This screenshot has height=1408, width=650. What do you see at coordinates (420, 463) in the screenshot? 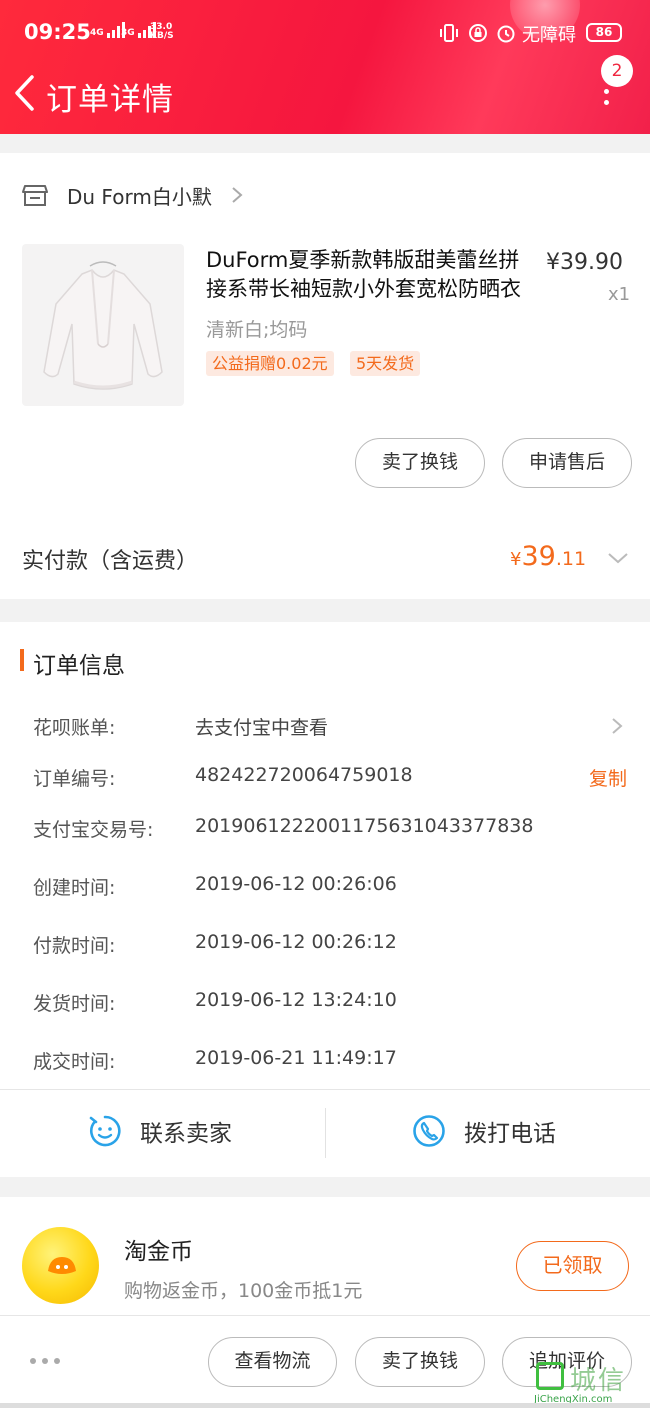
I see `sell-item-button: 卖了换钱` at bounding box center [420, 463].